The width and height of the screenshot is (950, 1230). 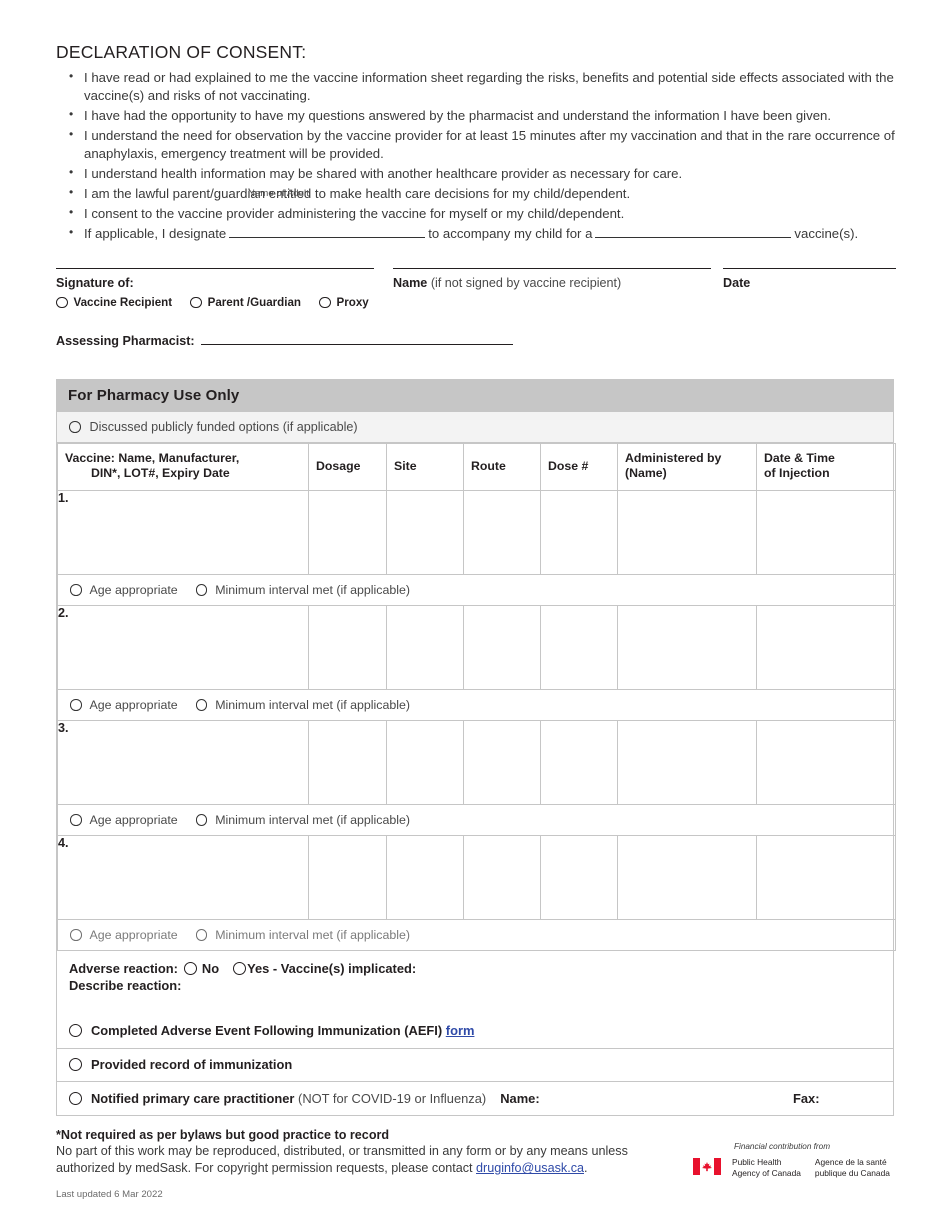 What do you see at coordinates (392, 1098) in the screenshot?
I see `notified-practitioner-note: (NOT for COVID-19 or Influenza)` at bounding box center [392, 1098].